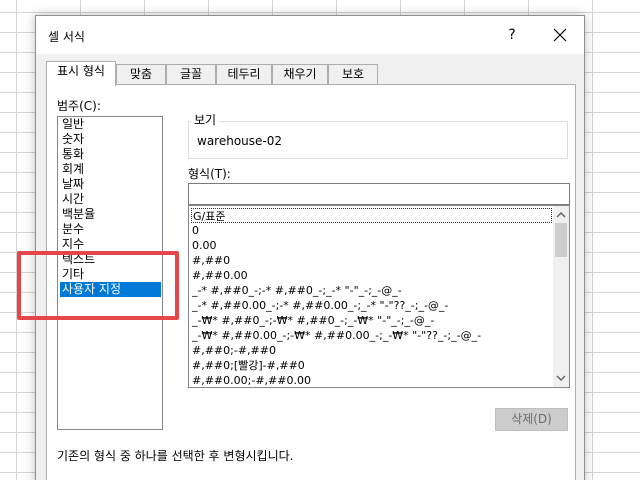 The width and height of the screenshot is (640, 480). I want to click on help-button: ?, so click(512, 35).